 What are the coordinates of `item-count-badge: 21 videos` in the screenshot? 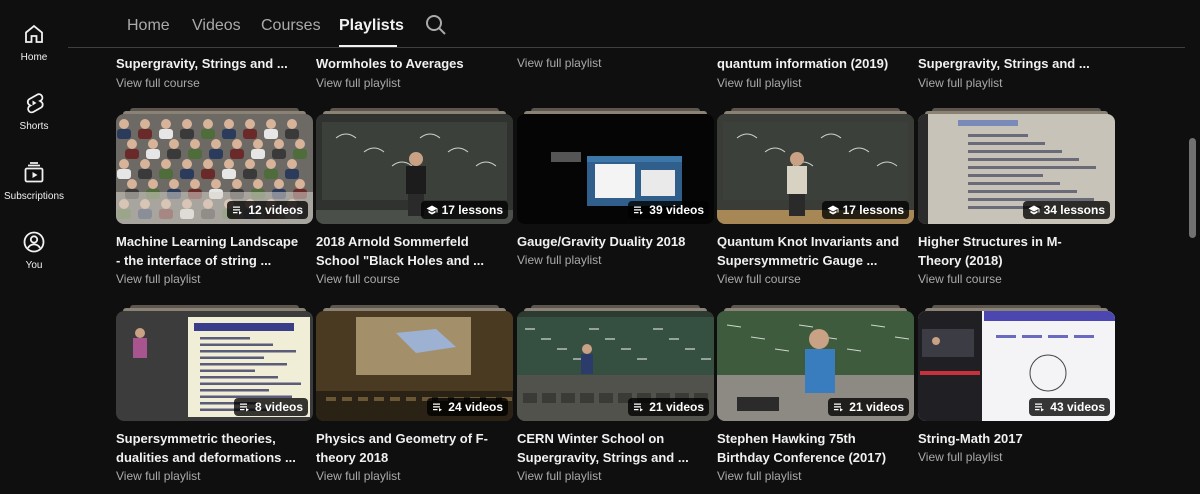 It's located at (668, 407).